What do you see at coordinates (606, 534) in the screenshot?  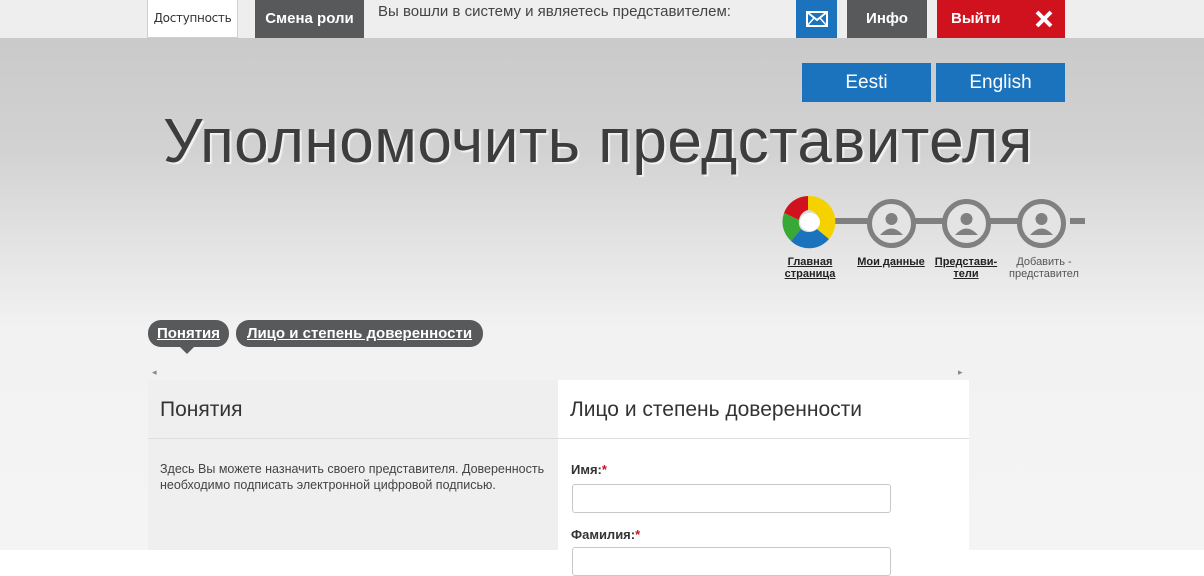 I see `last-name-label: Фамилия:*` at bounding box center [606, 534].